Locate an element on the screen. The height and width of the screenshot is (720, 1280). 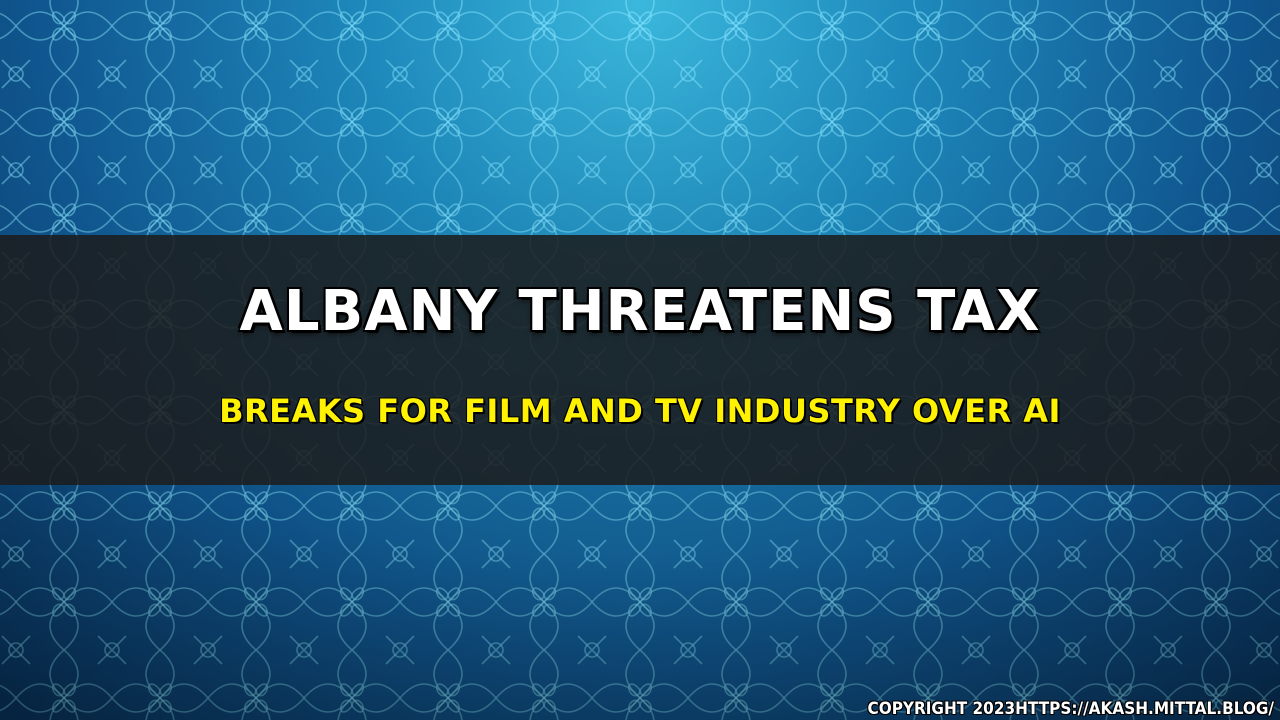
headline-line-2: BREAKS FOR FILM AND TV INDUSTRY OVER AI is located at coordinates (640, 411).